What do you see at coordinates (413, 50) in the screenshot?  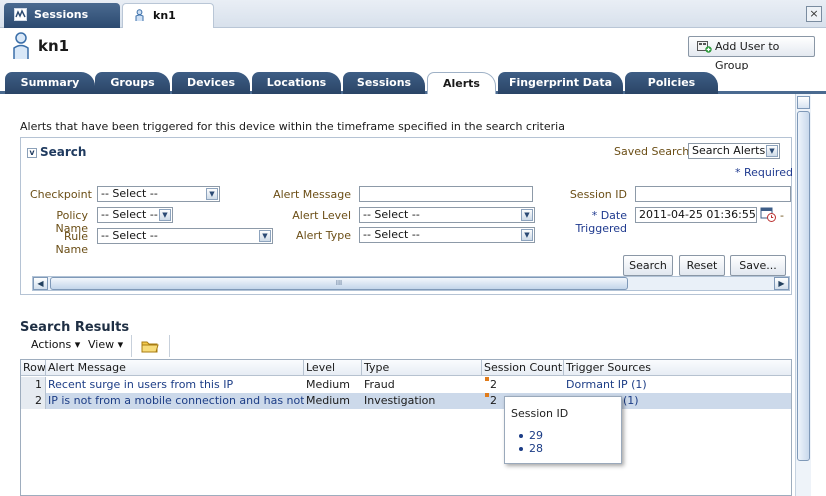 I see `page-header: kn1 Add User to Group` at bounding box center [413, 50].